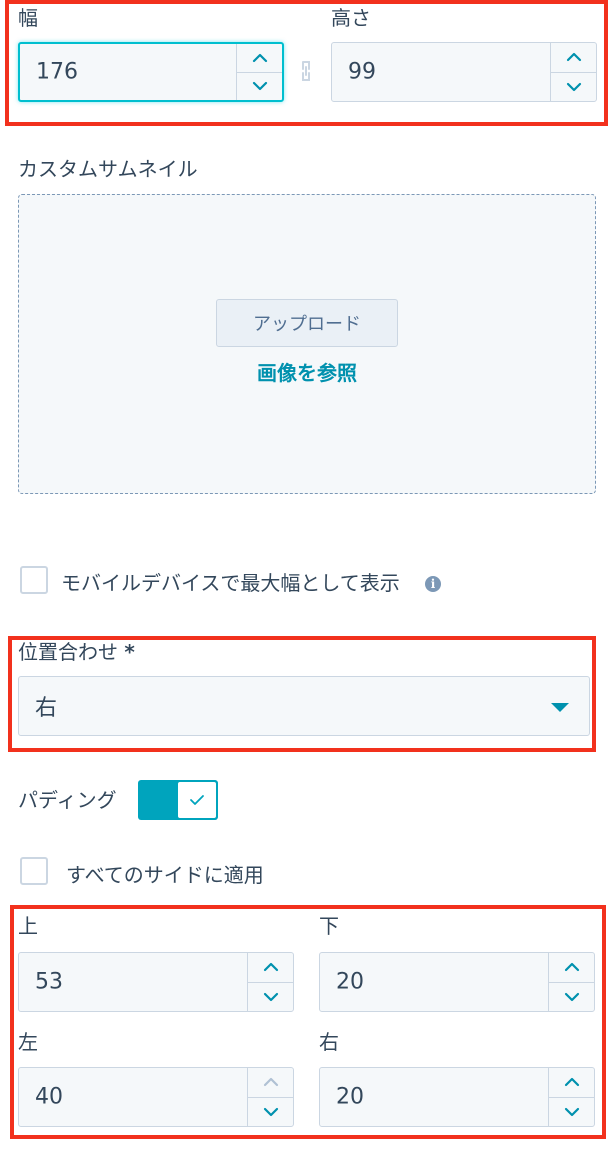  What do you see at coordinates (362, 72) in the screenshot?
I see `height-value: 99` at bounding box center [362, 72].